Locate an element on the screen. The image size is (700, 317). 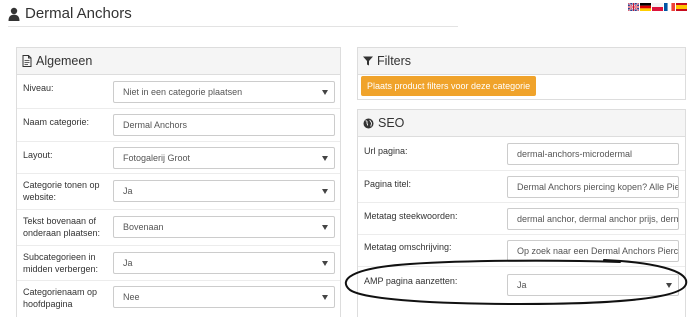
title-divider is located at coordinates (233, 26).